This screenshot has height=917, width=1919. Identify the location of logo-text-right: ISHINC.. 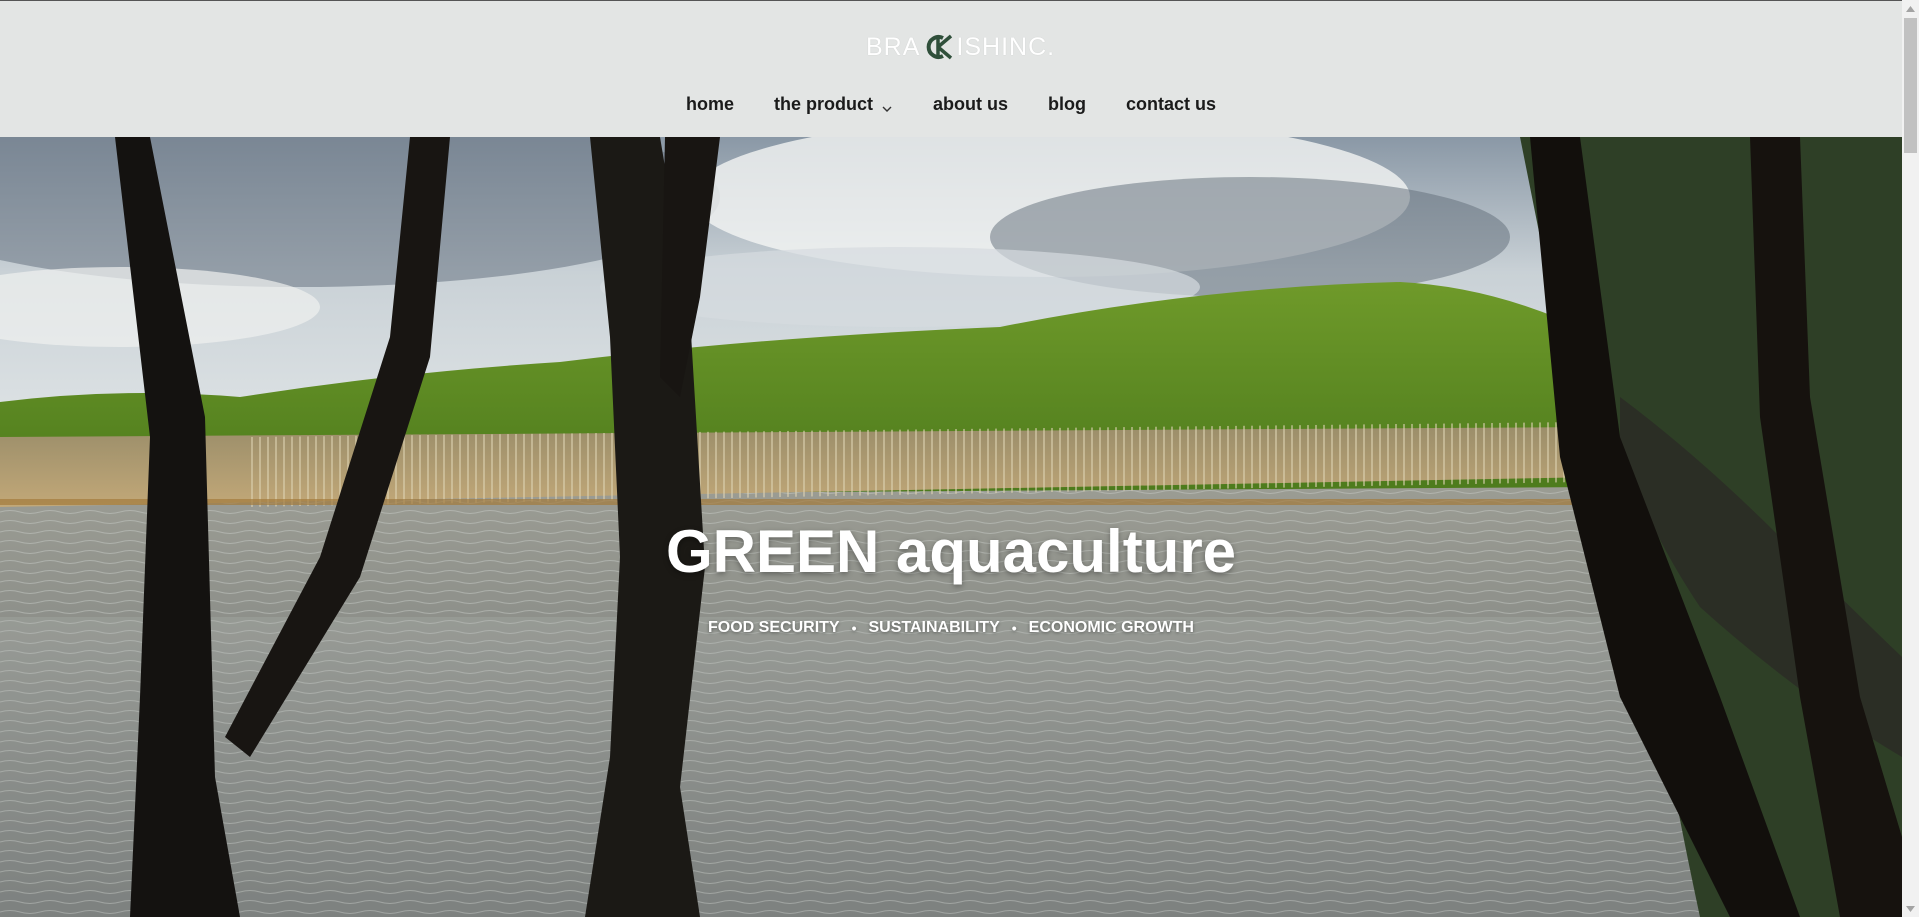
(1006, 46).